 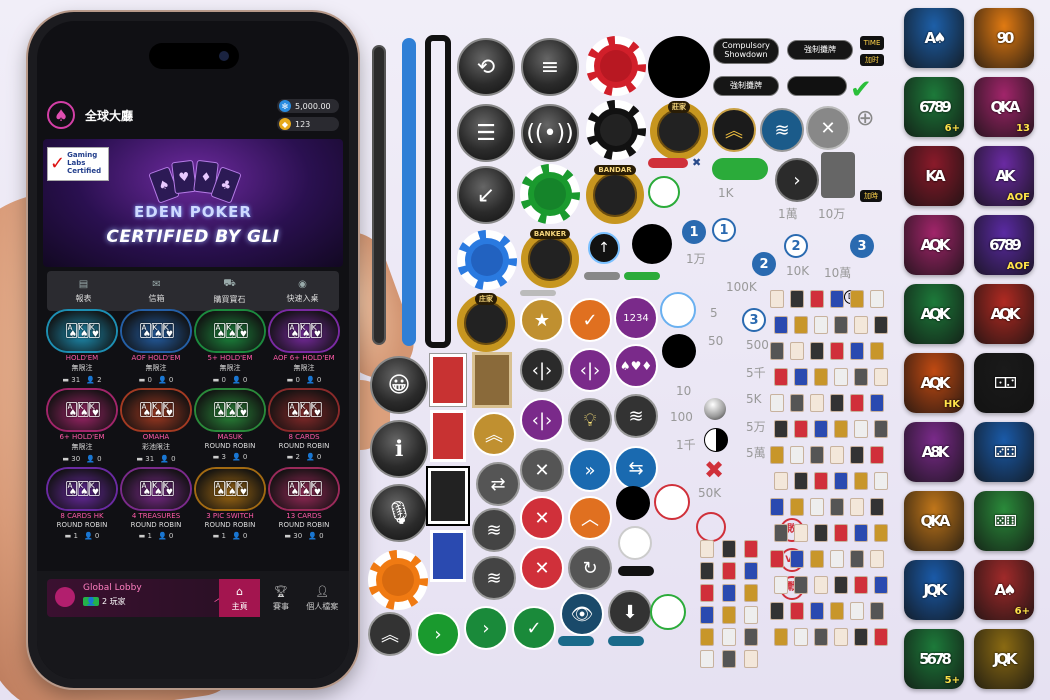 I want to click on info-button: ℹ, so click(x=399, y=449).